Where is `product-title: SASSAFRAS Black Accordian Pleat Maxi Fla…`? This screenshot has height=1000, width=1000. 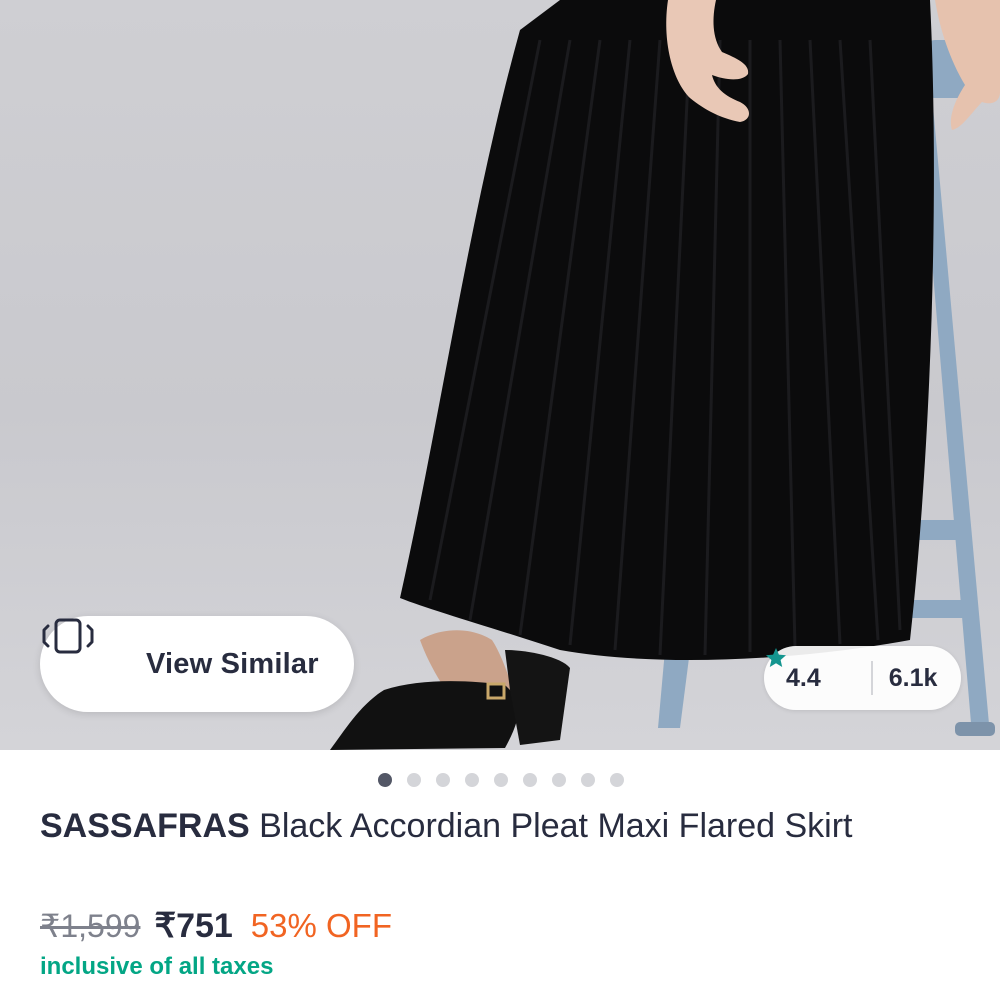
product-title: SASSAFRAS Black Accordian Pleat Maxi Fla… is located at coordinates (490, 826).